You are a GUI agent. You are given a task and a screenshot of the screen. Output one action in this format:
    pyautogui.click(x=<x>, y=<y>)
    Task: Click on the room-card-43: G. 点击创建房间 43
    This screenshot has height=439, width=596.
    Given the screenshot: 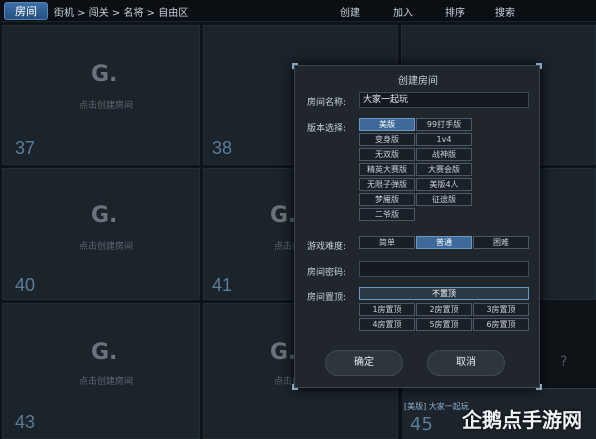 What is the action you would take?
    pyautogui.click(x=101, y=371)
    